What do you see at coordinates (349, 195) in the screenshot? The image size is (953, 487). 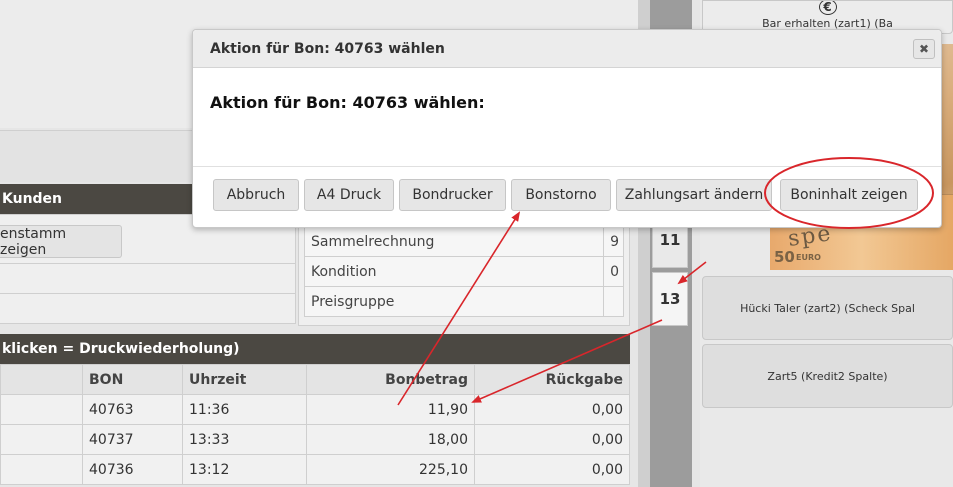 I see `a4-druck-button: A4 Druck` at bounding box center [349, 195].